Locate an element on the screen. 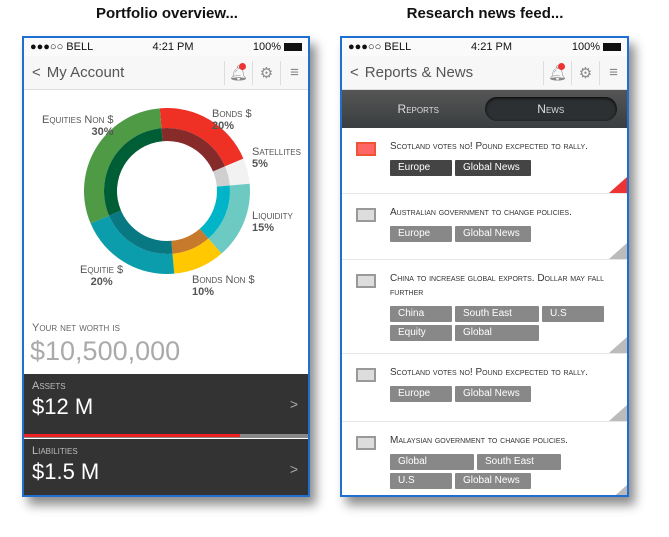 The width and height of the screenshot is (669, 537). label-liquidity: Liquidity 15% is located at coordinates (272, 222).